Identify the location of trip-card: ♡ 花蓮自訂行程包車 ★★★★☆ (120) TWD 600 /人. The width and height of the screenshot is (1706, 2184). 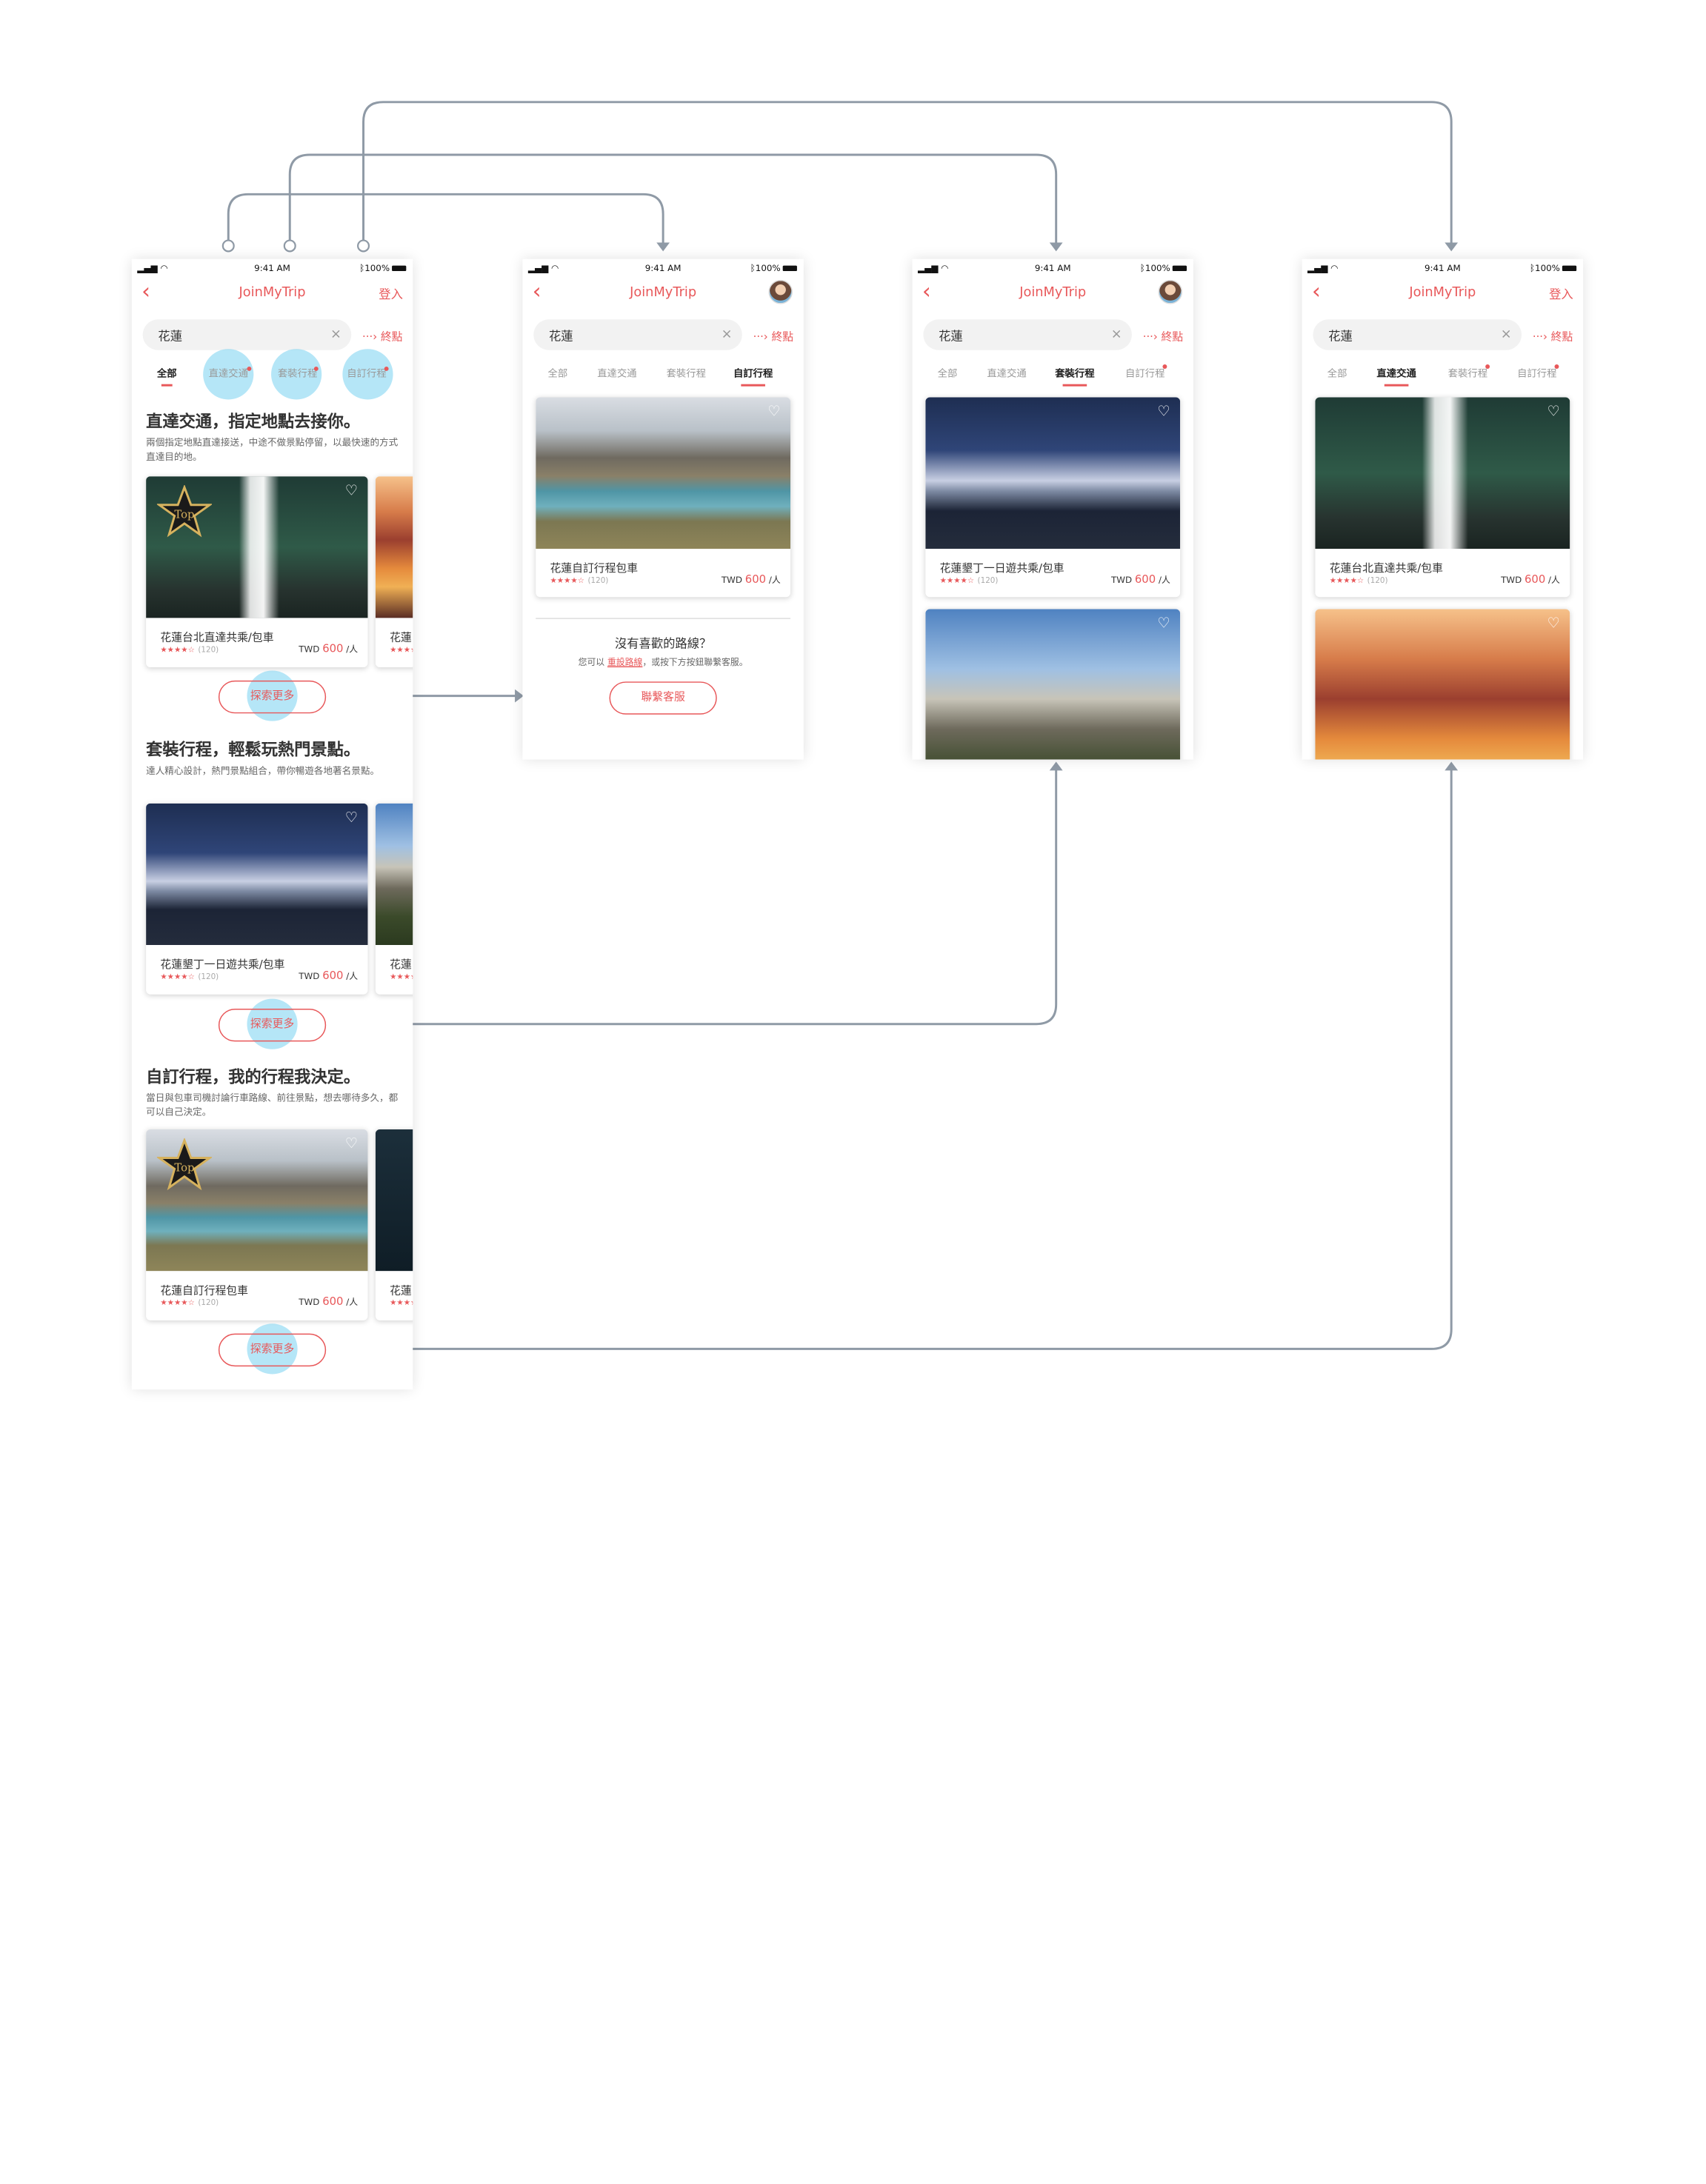
(663, 497).